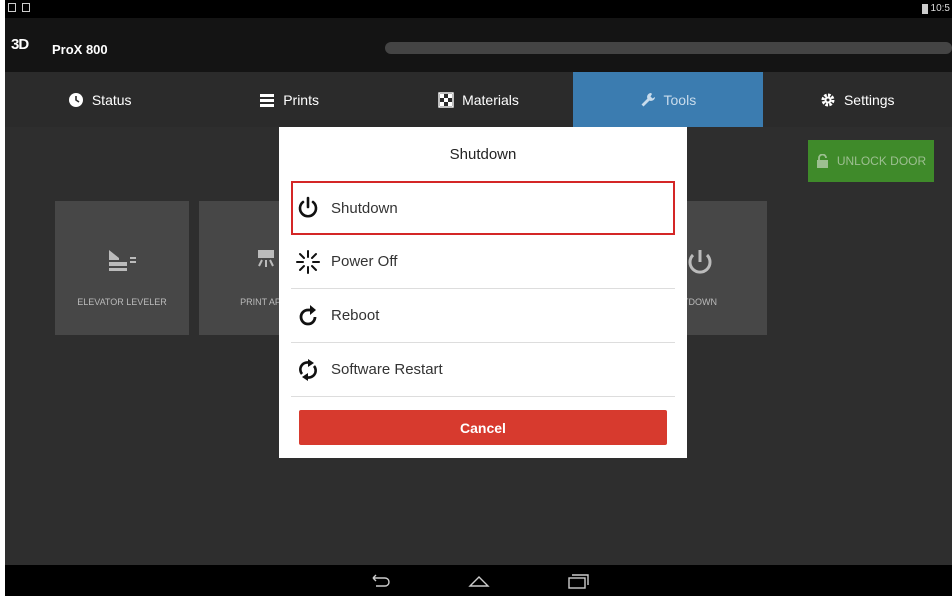  I want to click on download-notification-icon, so click(12, 7).